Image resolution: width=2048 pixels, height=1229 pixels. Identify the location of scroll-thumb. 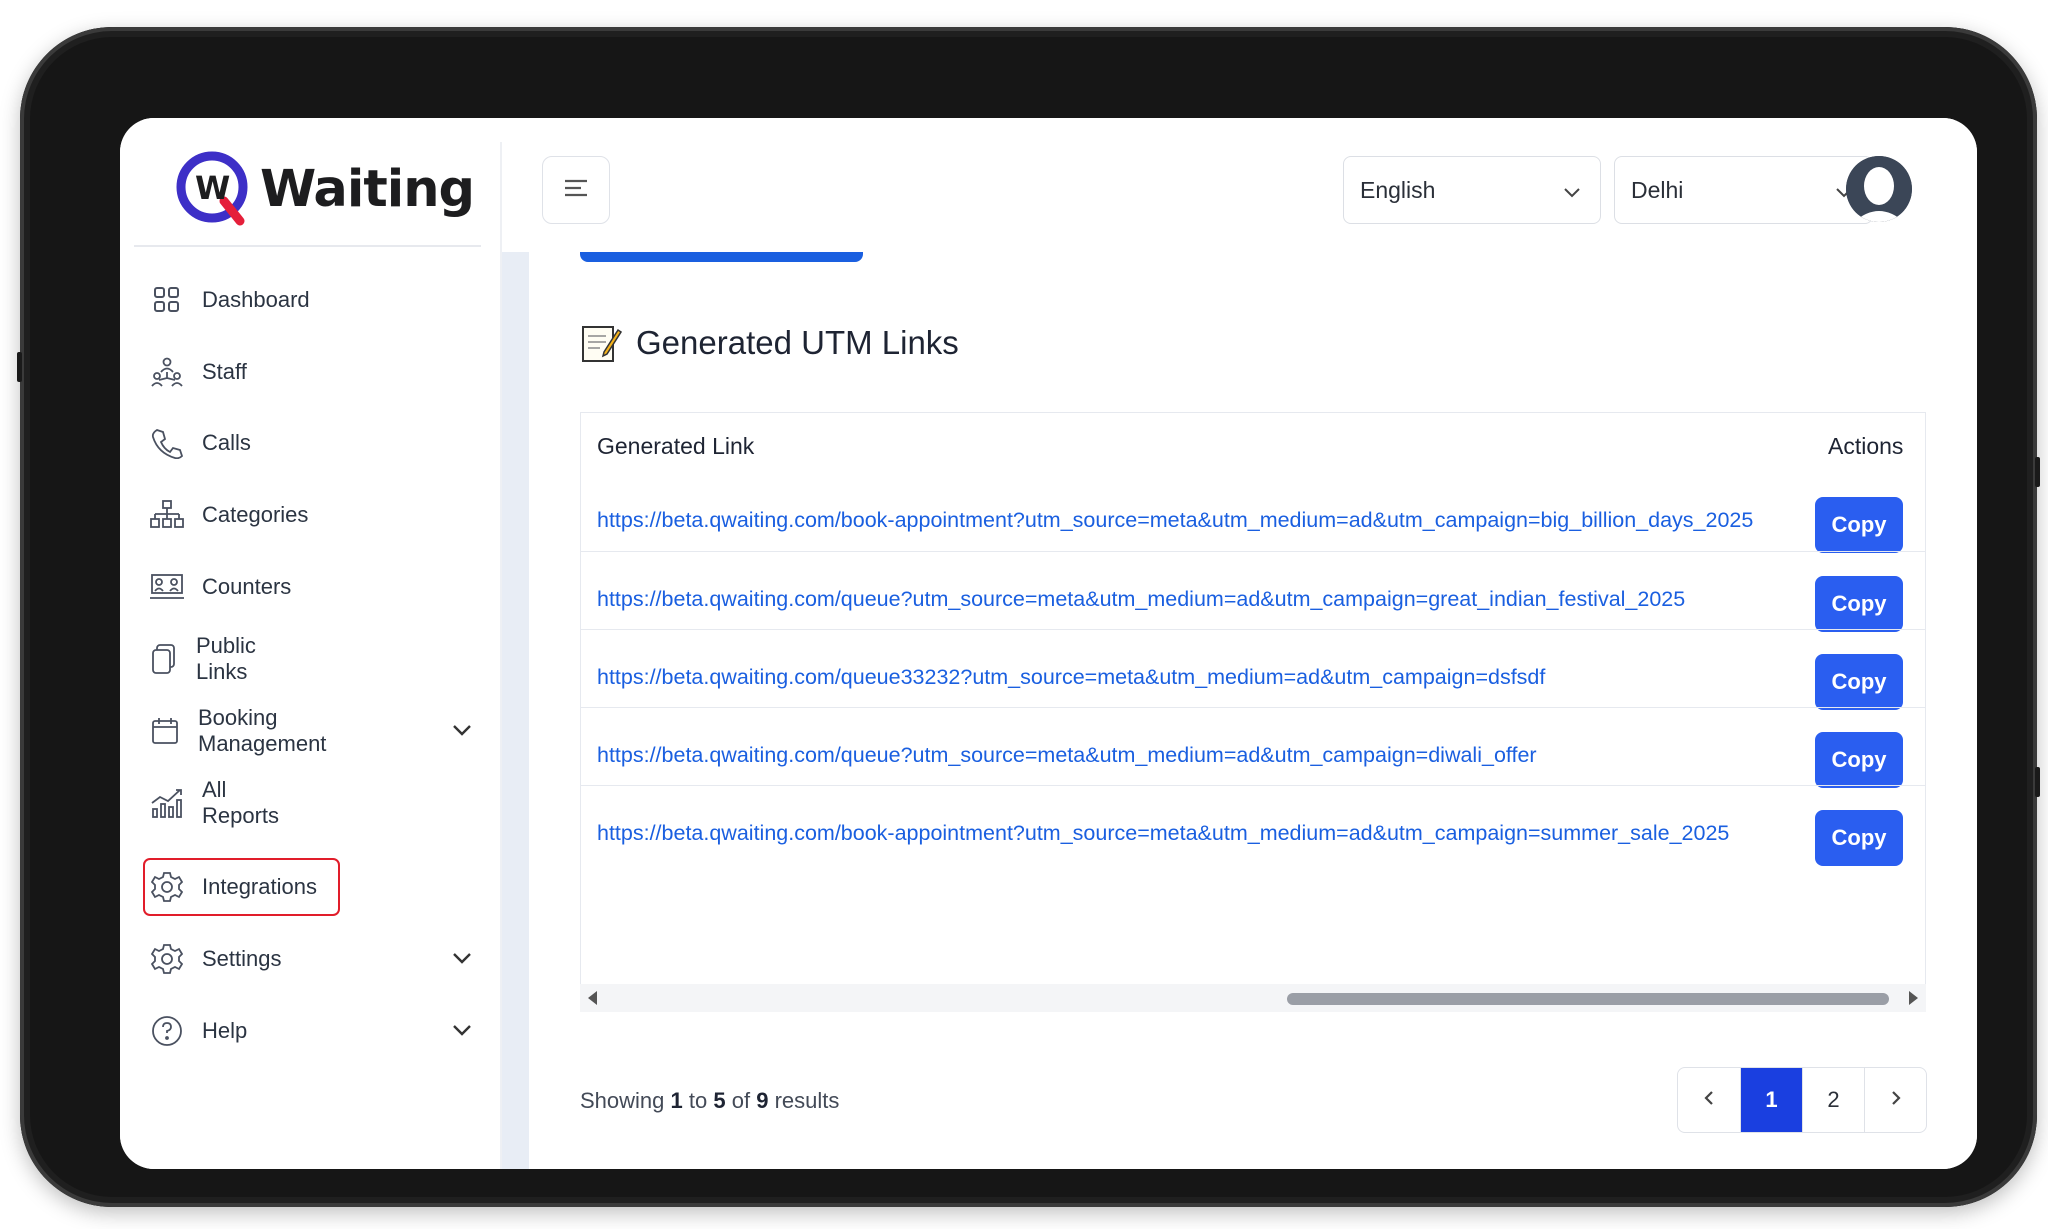
(1588, 999).